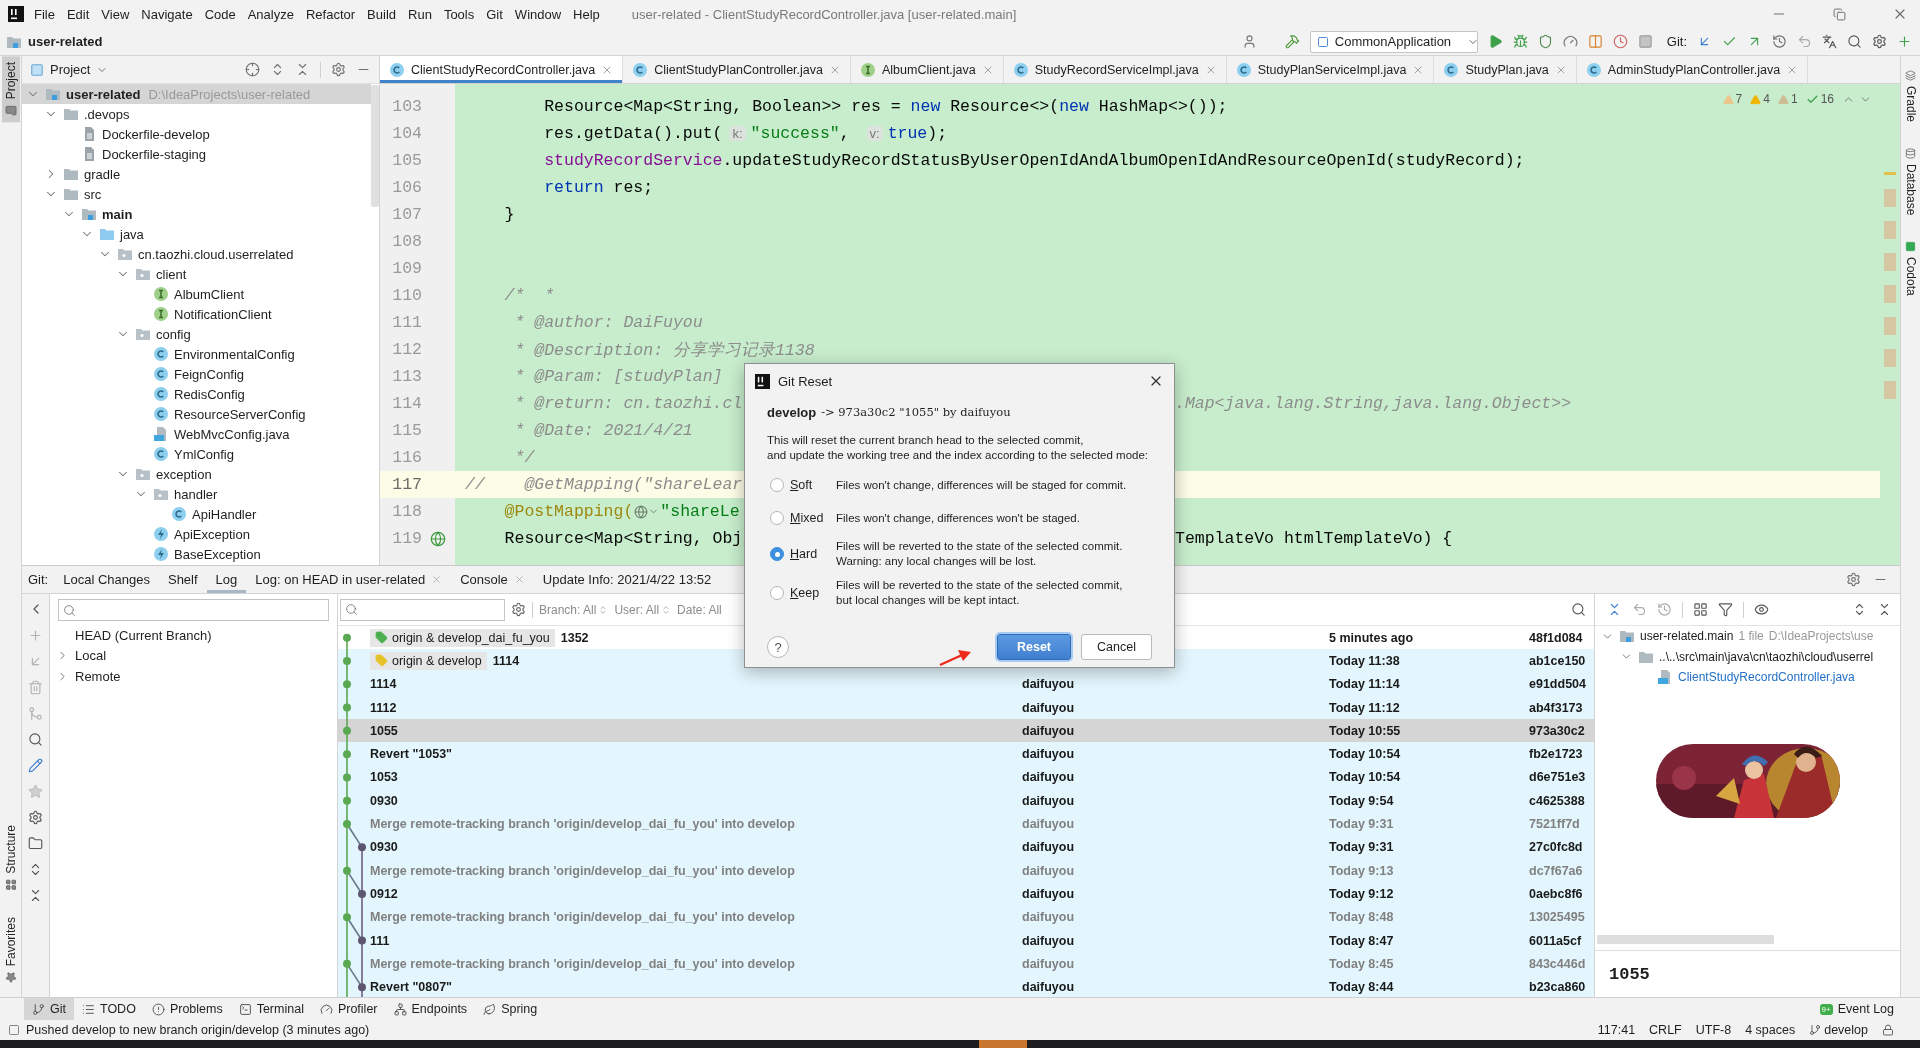 This screenshot has width=1920, height=1048. Describe the element at coordinates (1751, 636) in the screenshot. I see `file-count: 1 file` at that location.